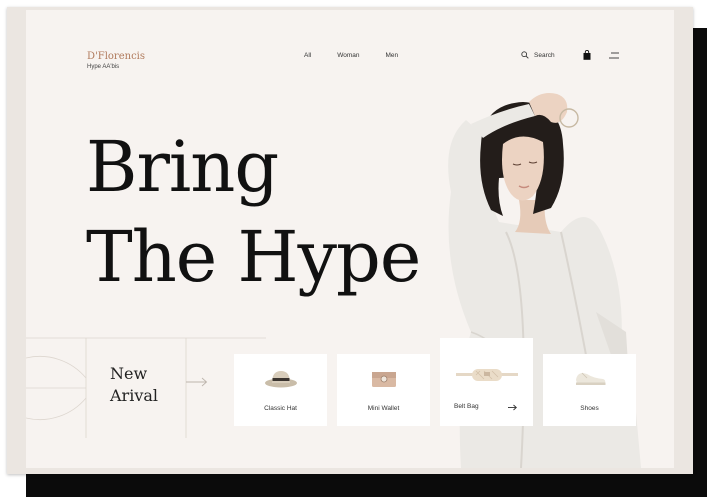 The image size is (707, 497). I want to click on hat-icon, so click(280, 379).